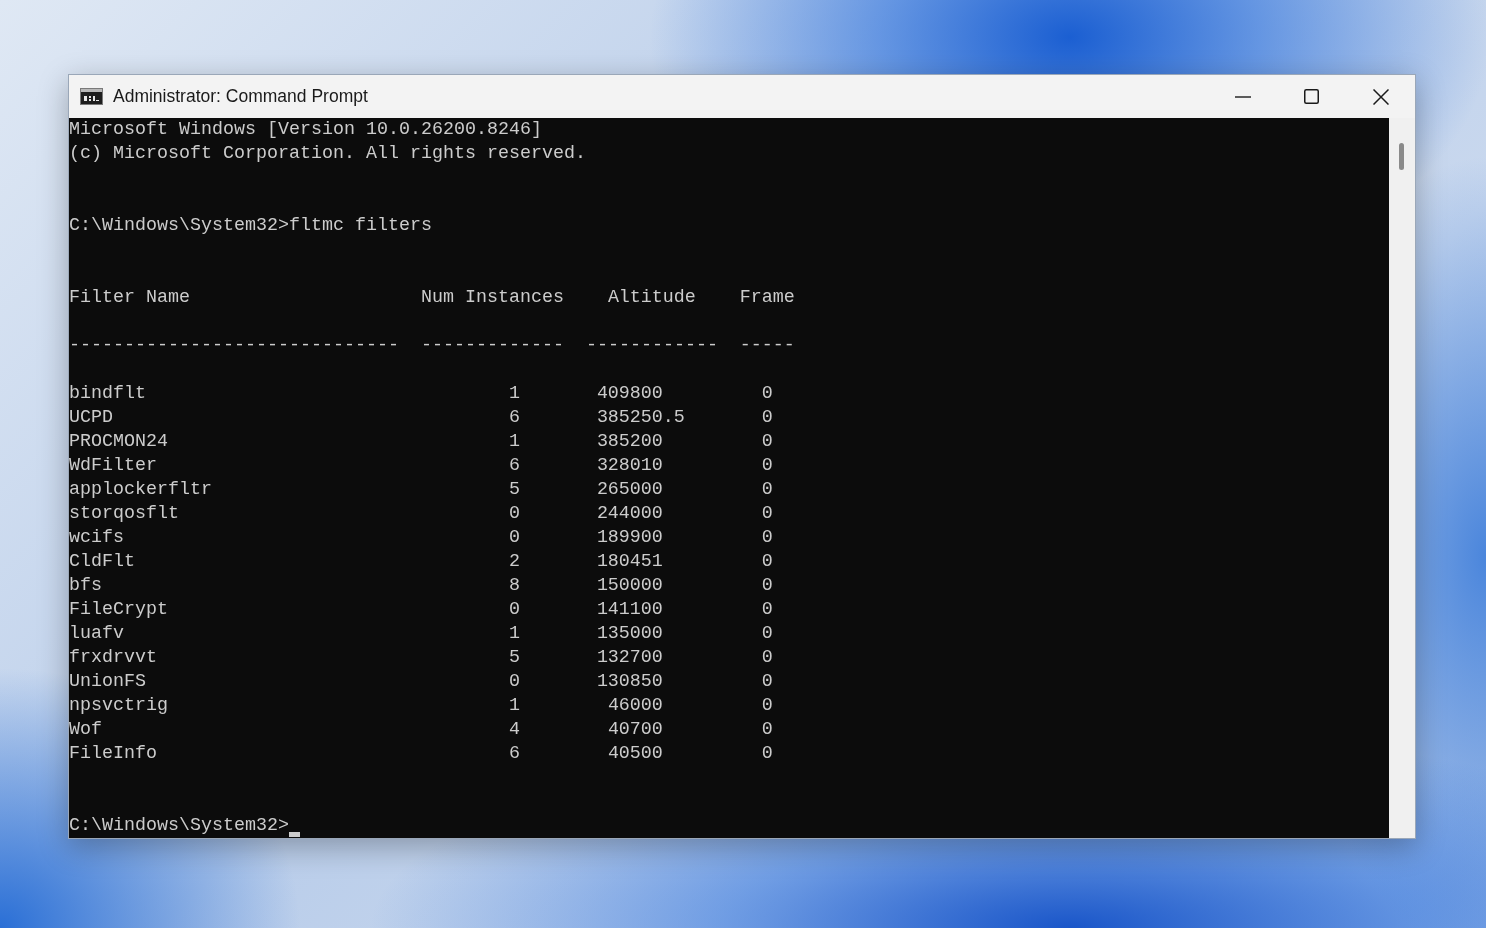  What do you see at coordinates (96, 537) in the screenshot?
I see `filter-name: wcifs` at bounding box center [96, 537].